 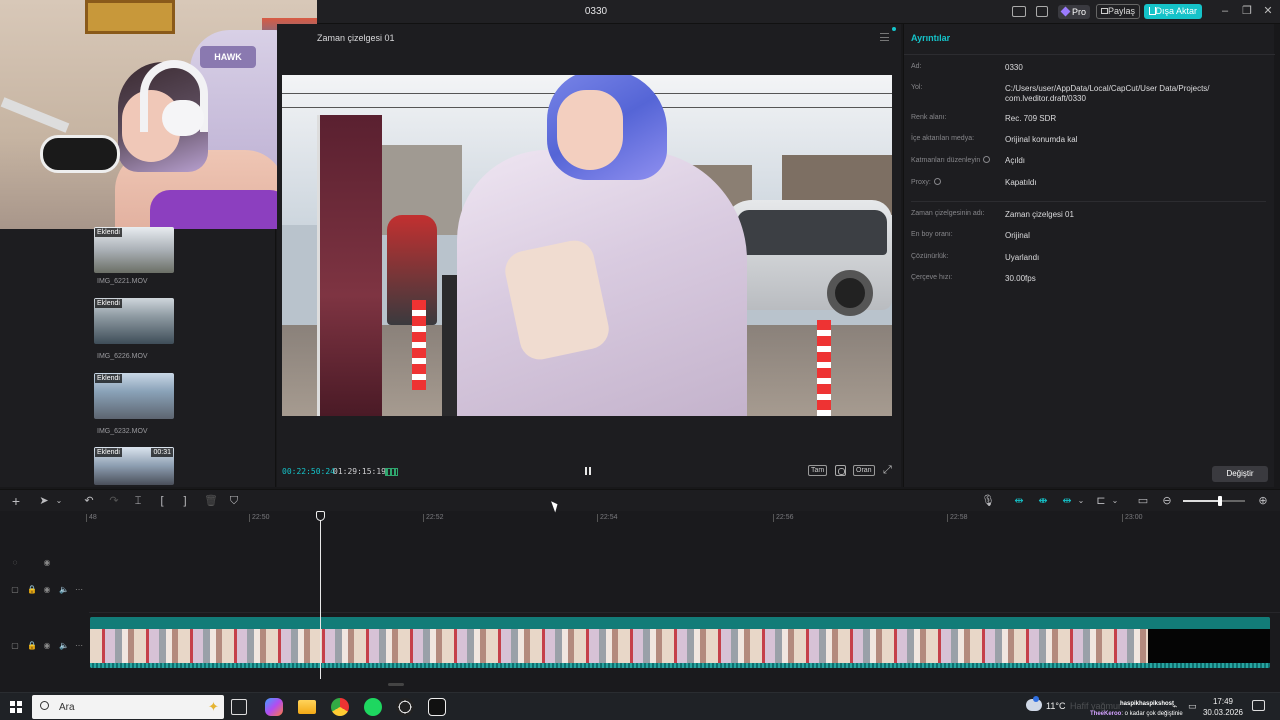 I want to click on video-pole, so click(x=824, y=368).